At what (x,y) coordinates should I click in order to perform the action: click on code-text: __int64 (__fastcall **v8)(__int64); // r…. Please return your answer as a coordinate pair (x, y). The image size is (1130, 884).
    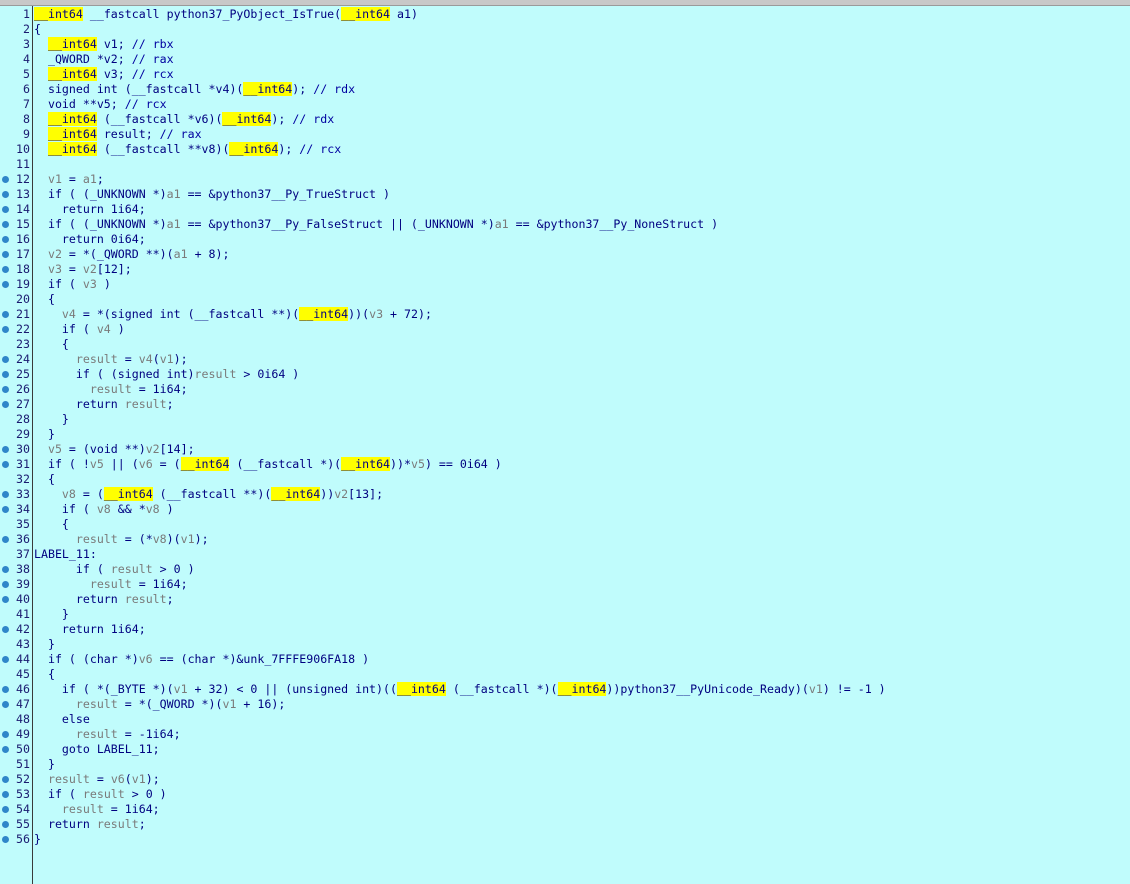
    Looking at the image, I should click on (187, 149).